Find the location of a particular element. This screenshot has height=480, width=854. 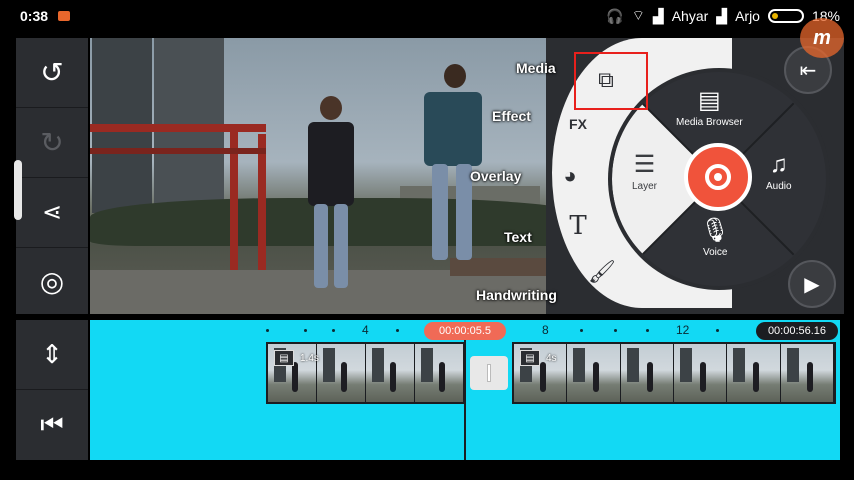

overlay-icon: ◕ is located at coordinates (570, 176).